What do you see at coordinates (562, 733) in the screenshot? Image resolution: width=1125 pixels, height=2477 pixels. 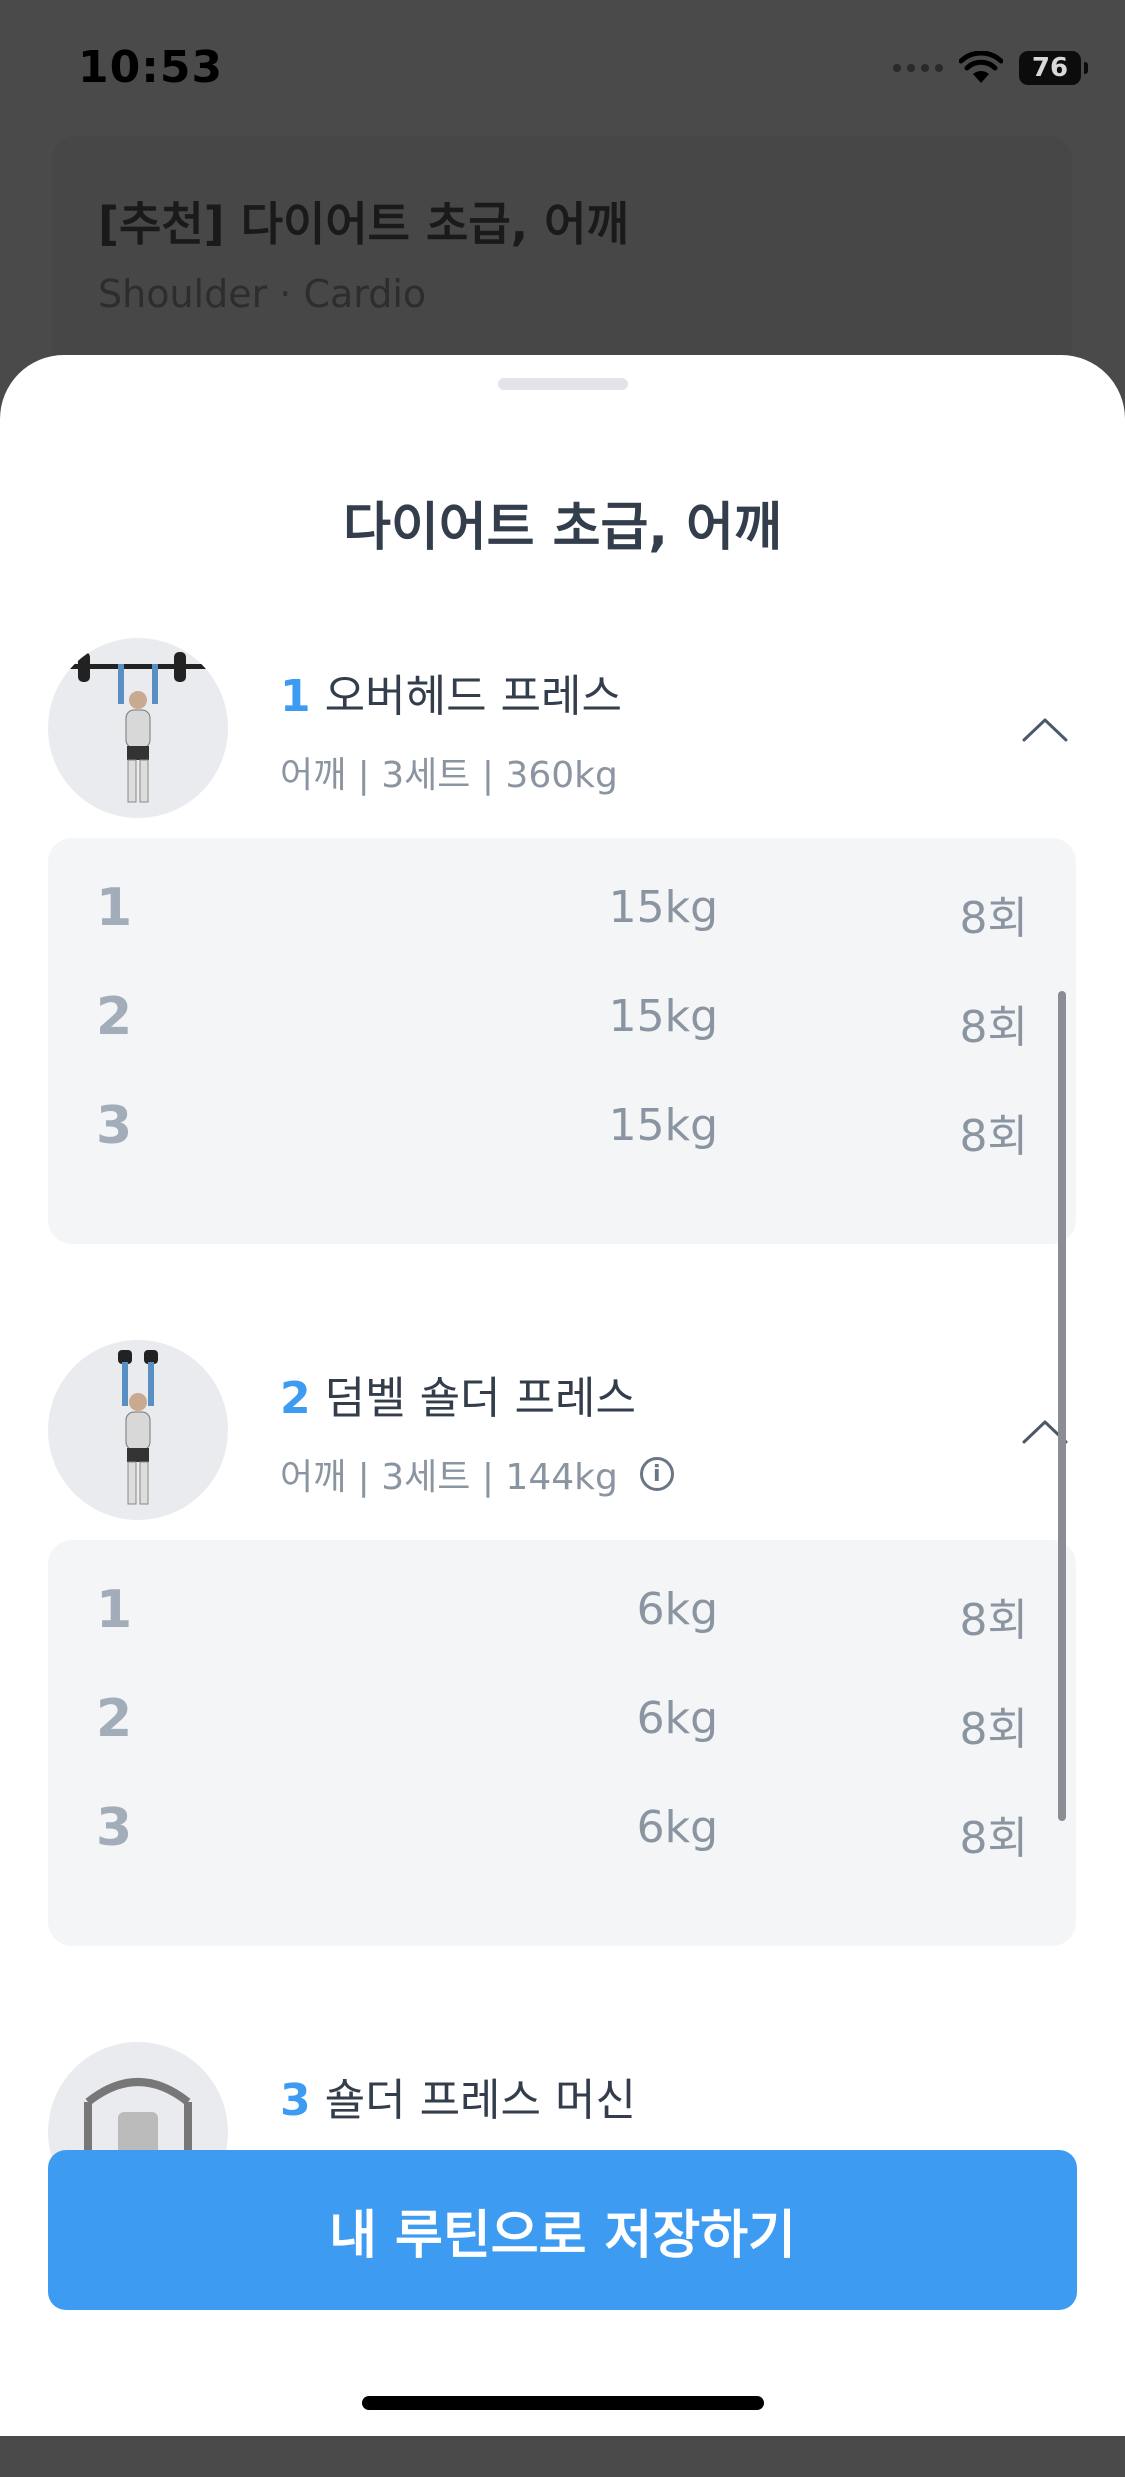 I see `exercise-item-1: 1 오버헤드 프레스 어깨 | 3세트 | 360kg` at bounding box center [562, 733].